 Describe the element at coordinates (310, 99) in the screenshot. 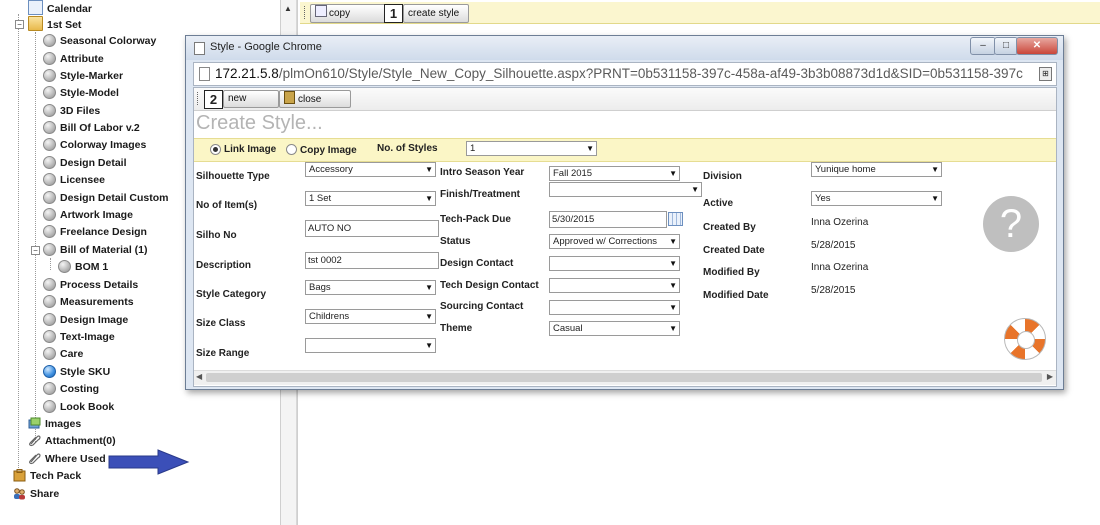

I see `close-label: close` at that location.